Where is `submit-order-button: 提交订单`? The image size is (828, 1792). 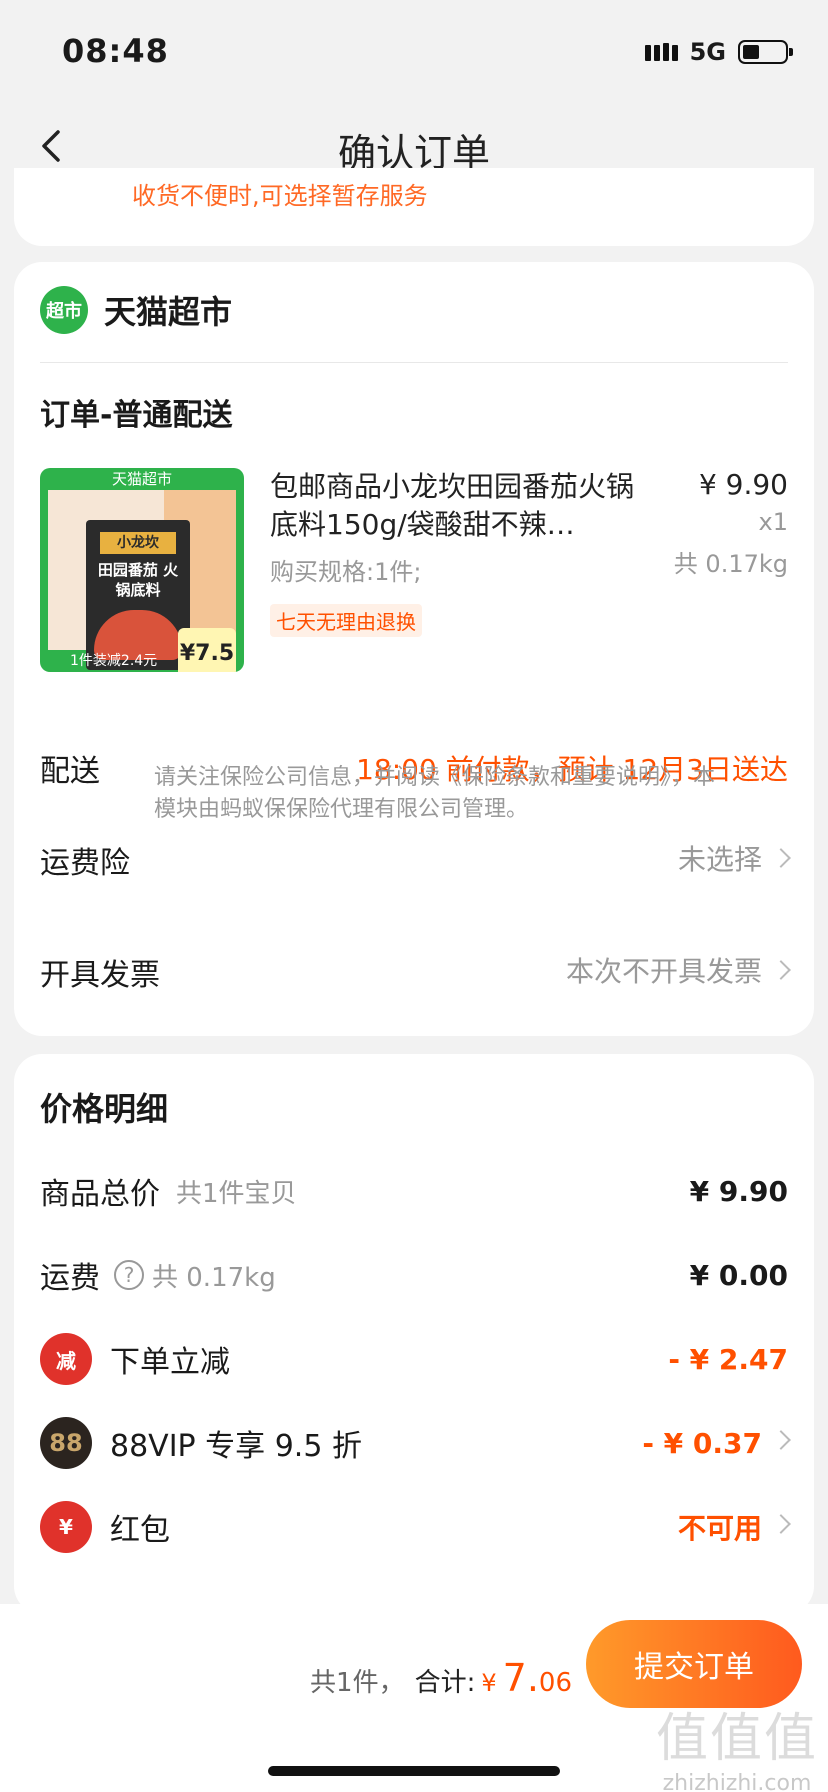 submit-order-button: 提交订单 is located at coordinates (694, 1664).